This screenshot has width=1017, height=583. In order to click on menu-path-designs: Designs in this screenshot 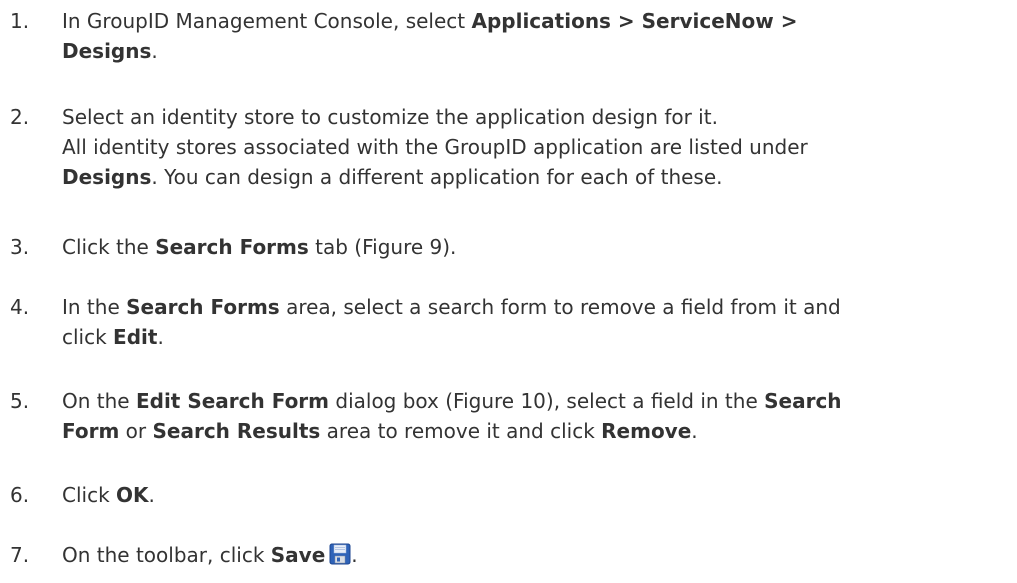, I will do `click(107, 51)`.